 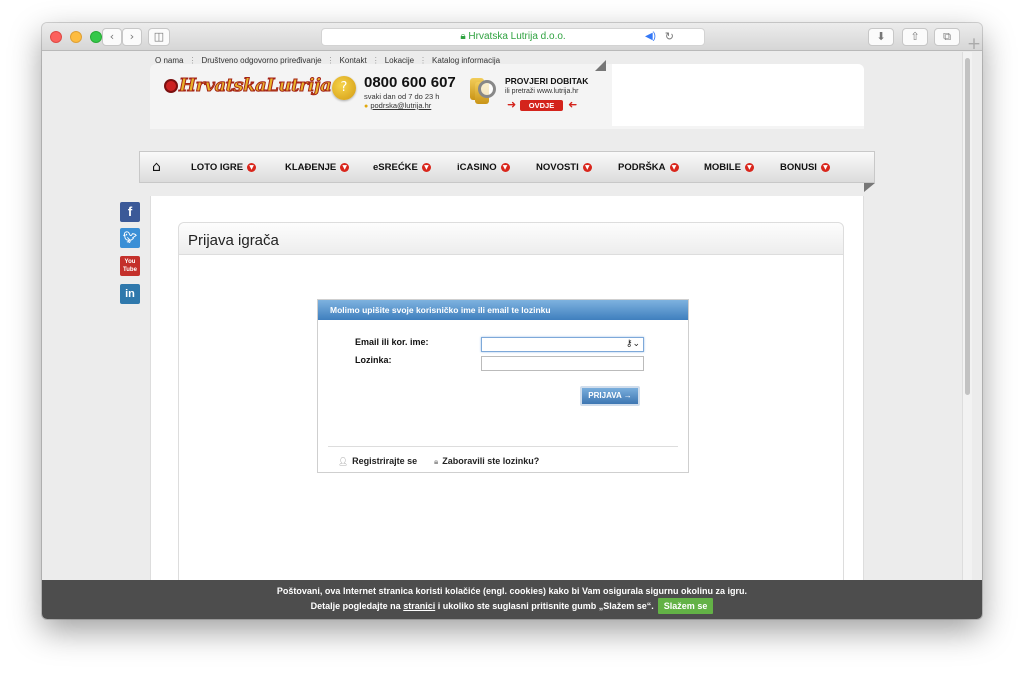 I want to click on mail-icon: ●, so click(x=366, y=106).